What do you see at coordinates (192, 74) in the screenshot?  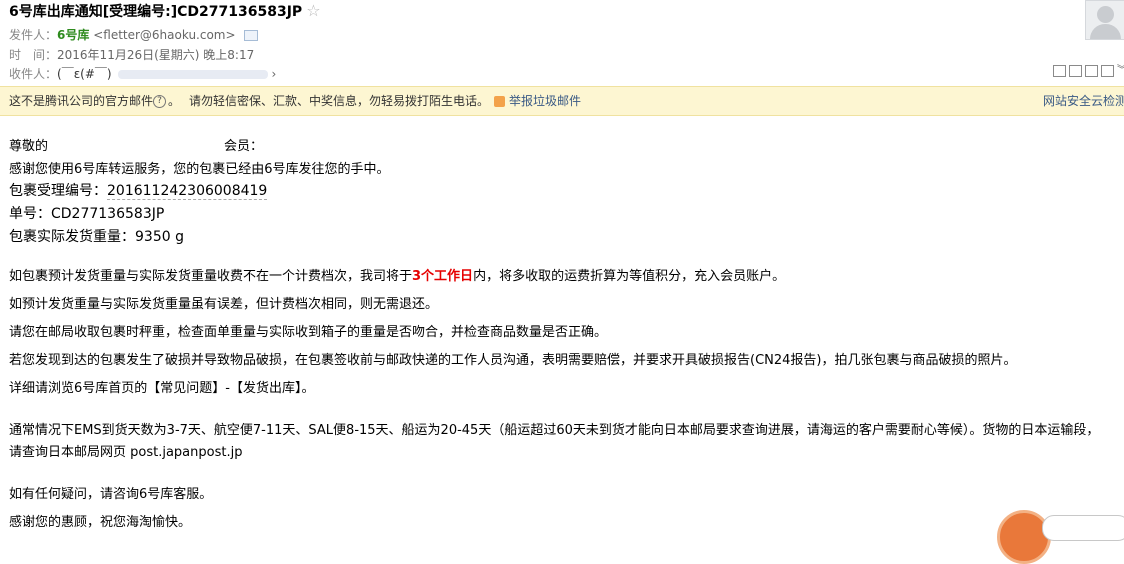 I see `recipient-redacted` at bounding box center [192, 74].